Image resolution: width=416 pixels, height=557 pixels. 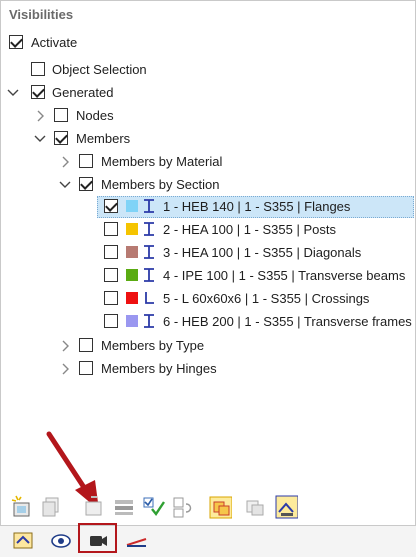 What do you see at coordinates (208, 139) in the screenshot?
I see `tree-row-members: Members` at bounding box center [208, 139].